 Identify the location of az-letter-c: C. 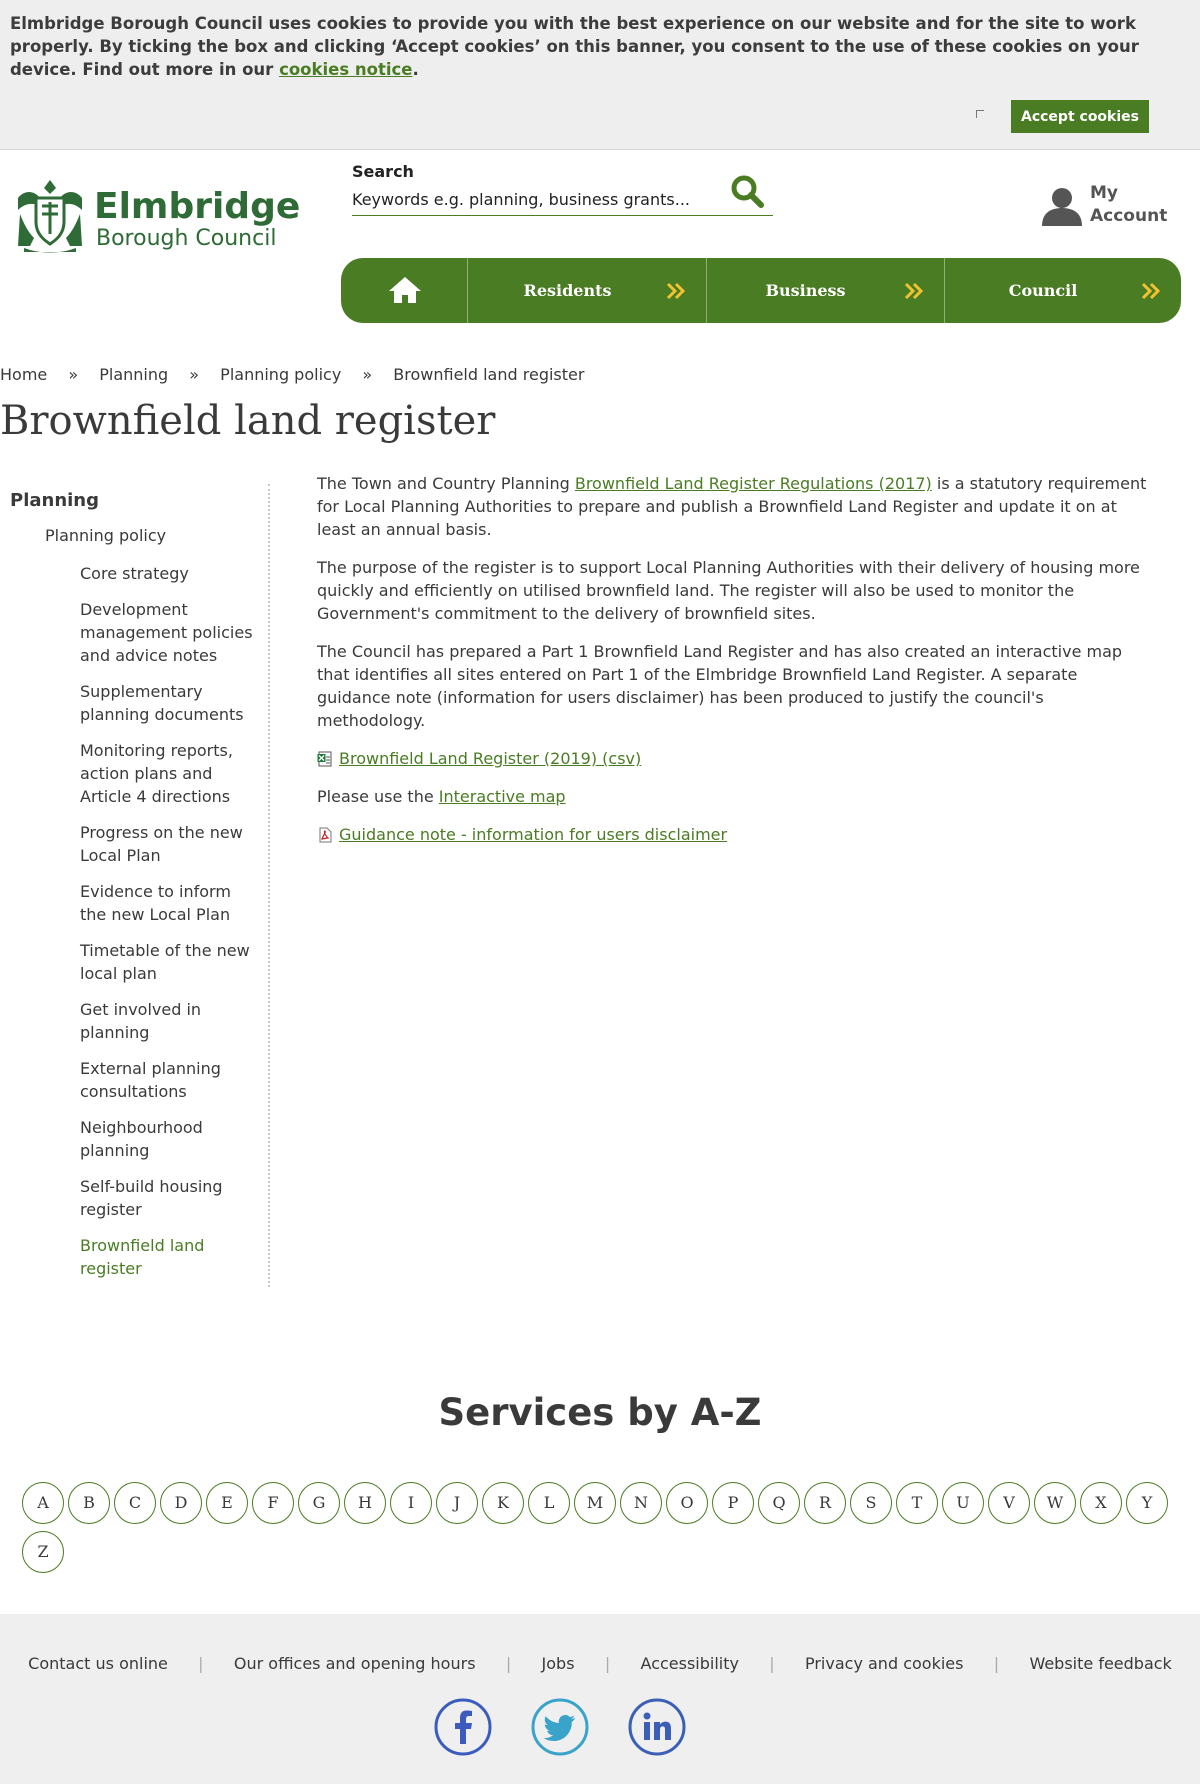
(135, 1503).